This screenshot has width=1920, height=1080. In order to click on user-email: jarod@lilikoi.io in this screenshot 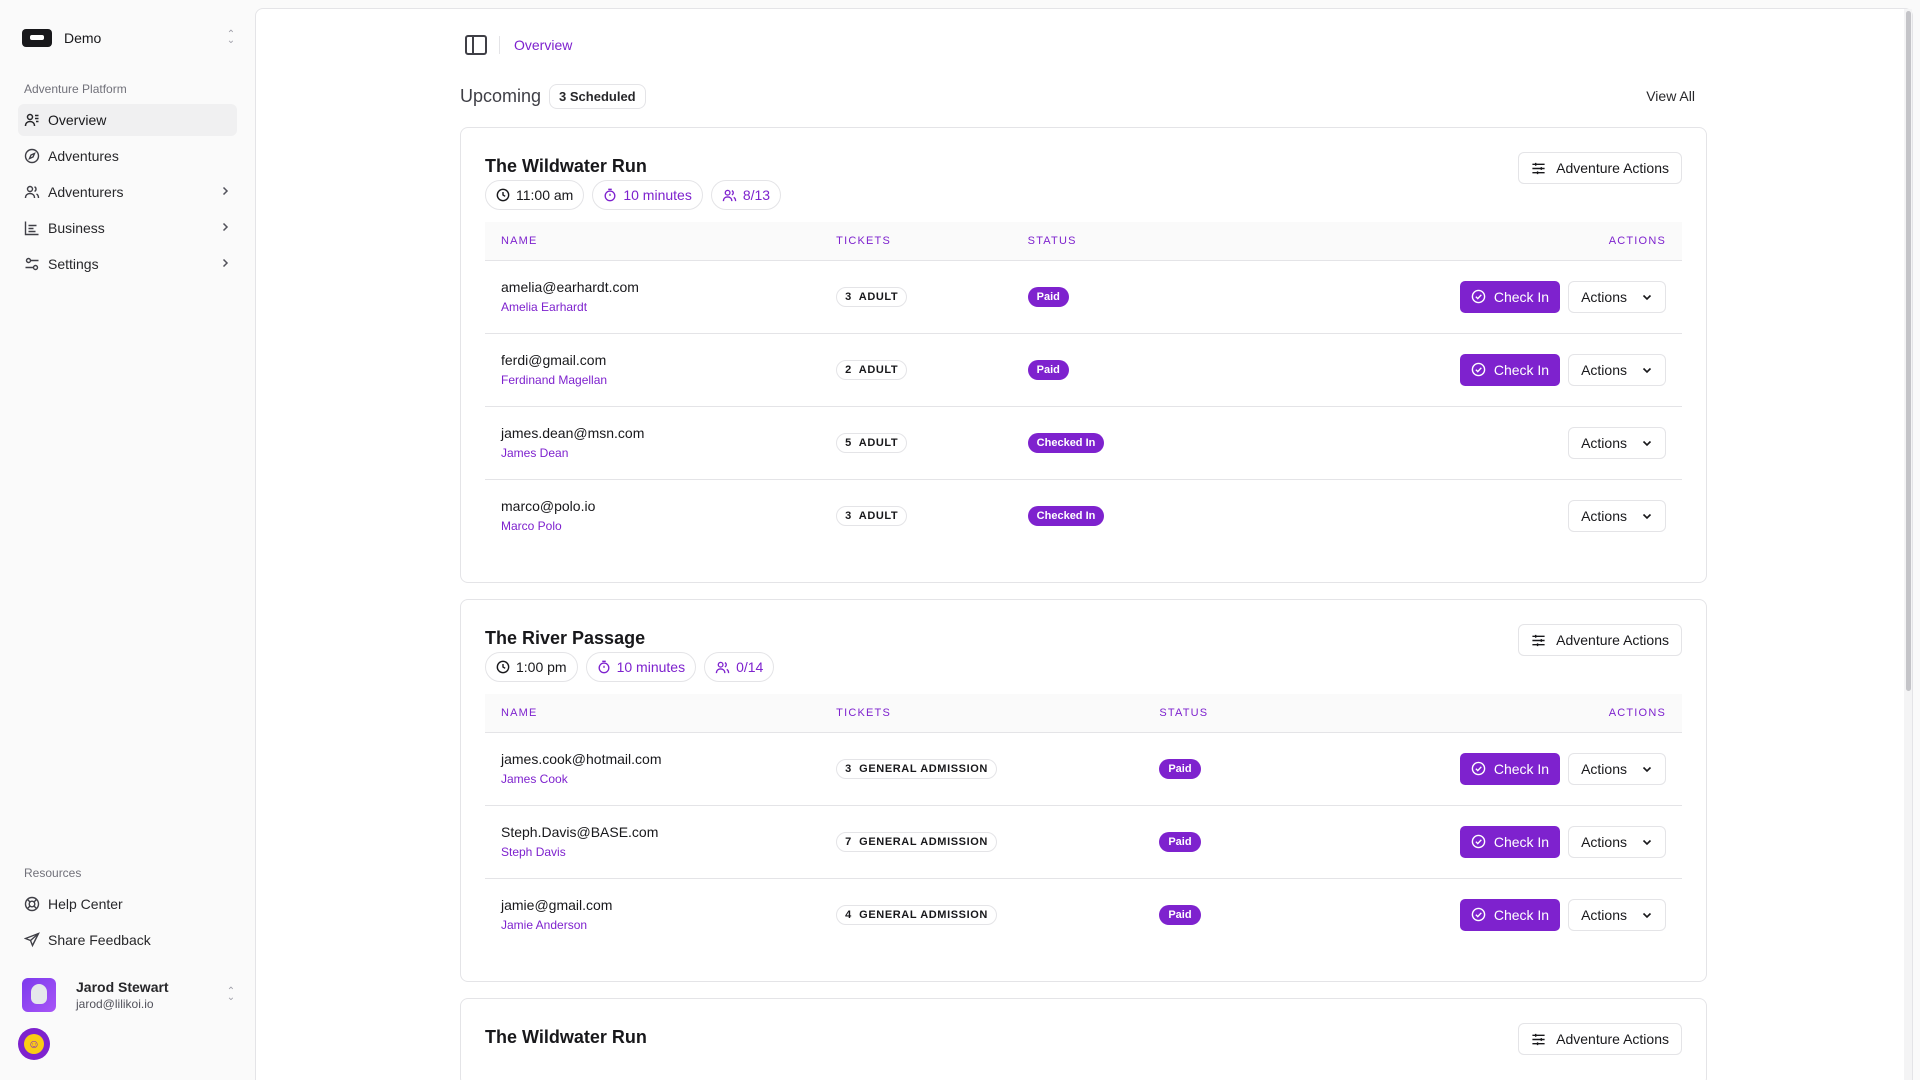, I will do `click(115, 1004)`.